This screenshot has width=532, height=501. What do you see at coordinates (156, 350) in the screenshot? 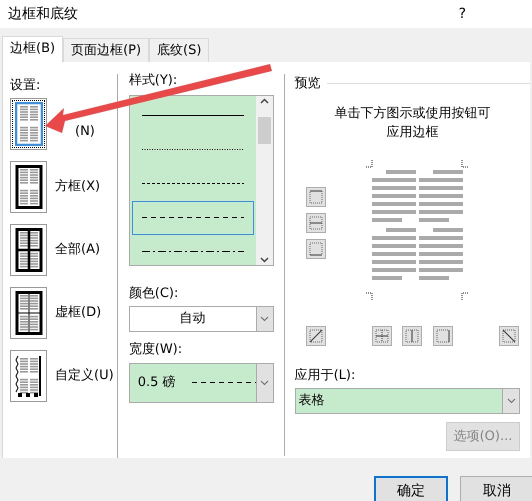
I see `width-label: 宽度(W):` at bounding box center [156, 350].